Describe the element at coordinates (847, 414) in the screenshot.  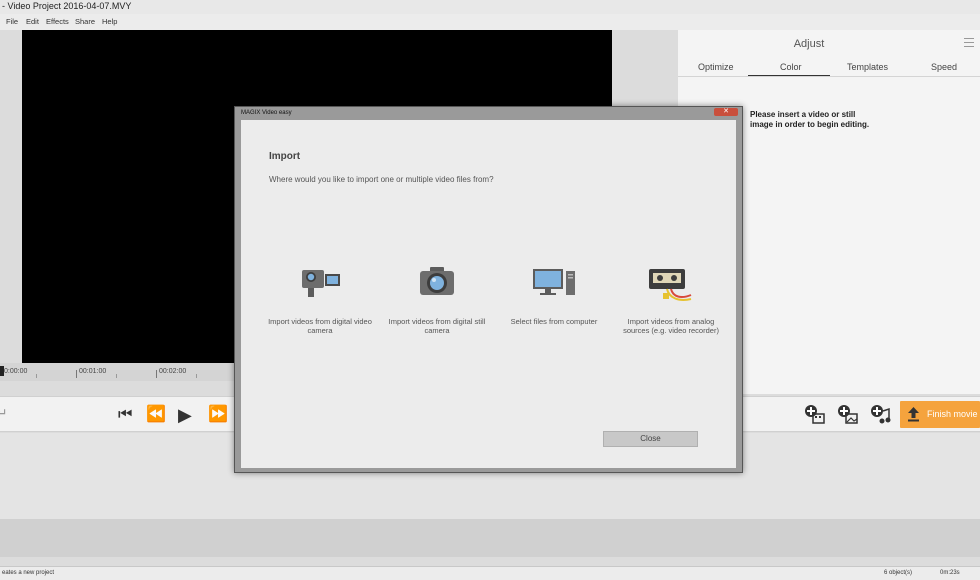
I see `add-image-icon` at that location.